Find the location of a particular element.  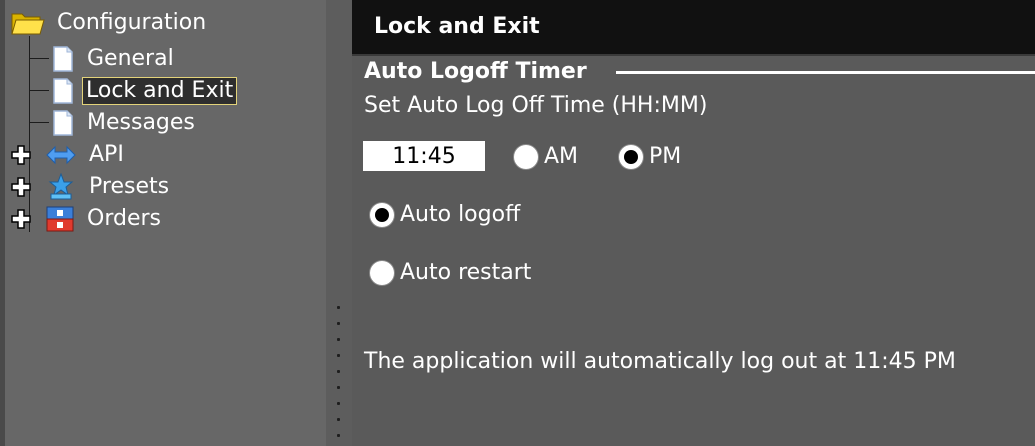

orders-icon is located at coordinates (60, 219).